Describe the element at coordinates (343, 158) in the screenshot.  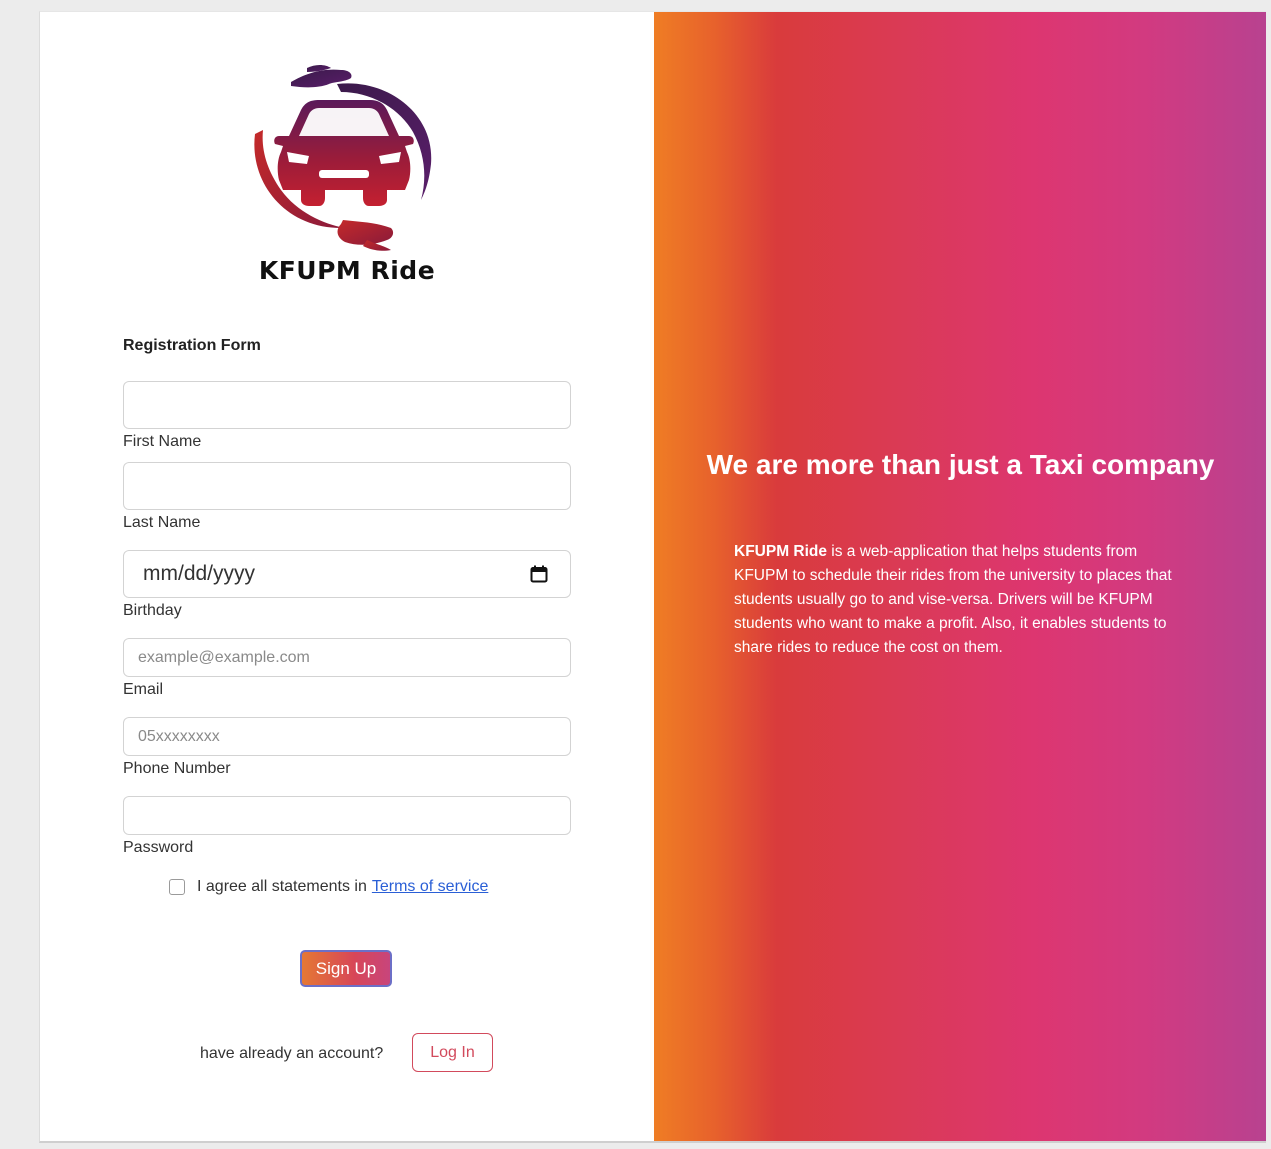
I see `car-with-hands-icon` at that location.